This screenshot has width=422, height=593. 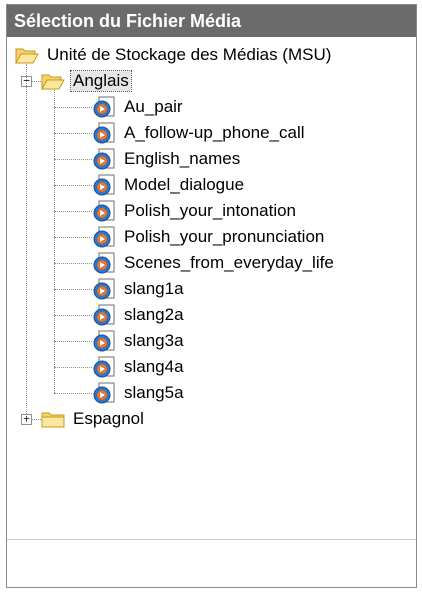 What do you see at coordinates (184, 184) in the screenshot?
I see `media-file-label: Model_dialogue` at bounding box center [184, 184].